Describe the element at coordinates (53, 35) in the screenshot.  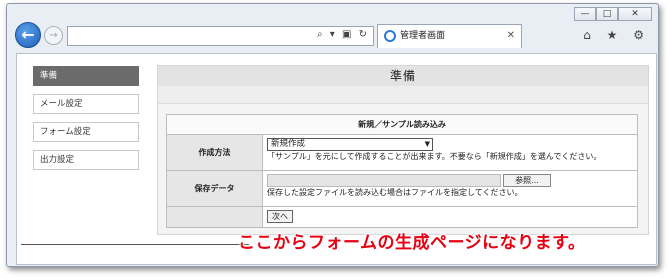
I see `forward-arrow-icon: →` at that location.